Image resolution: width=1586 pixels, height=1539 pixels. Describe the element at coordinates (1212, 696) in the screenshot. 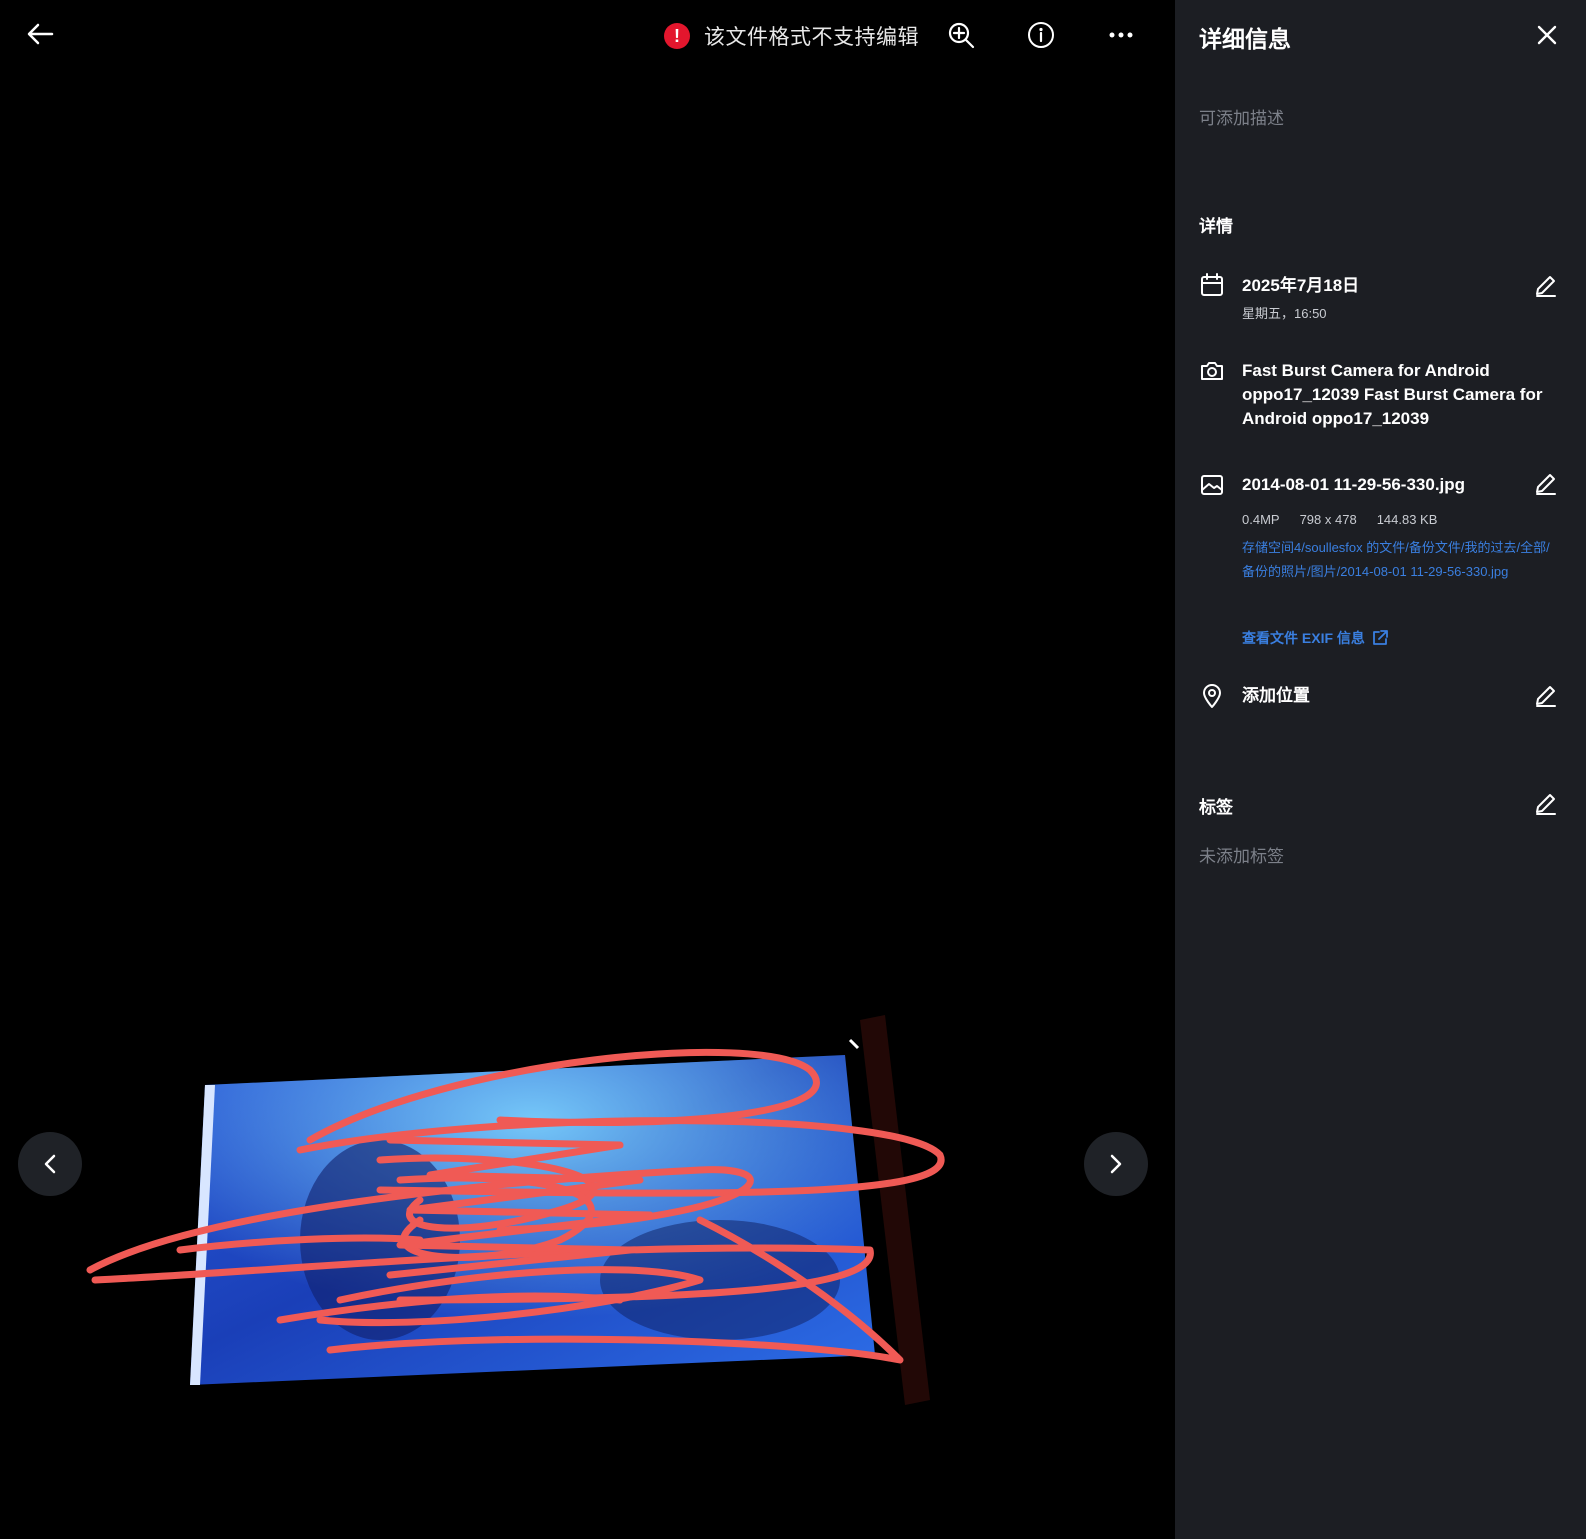

I see `location-pin-icon` at that location.